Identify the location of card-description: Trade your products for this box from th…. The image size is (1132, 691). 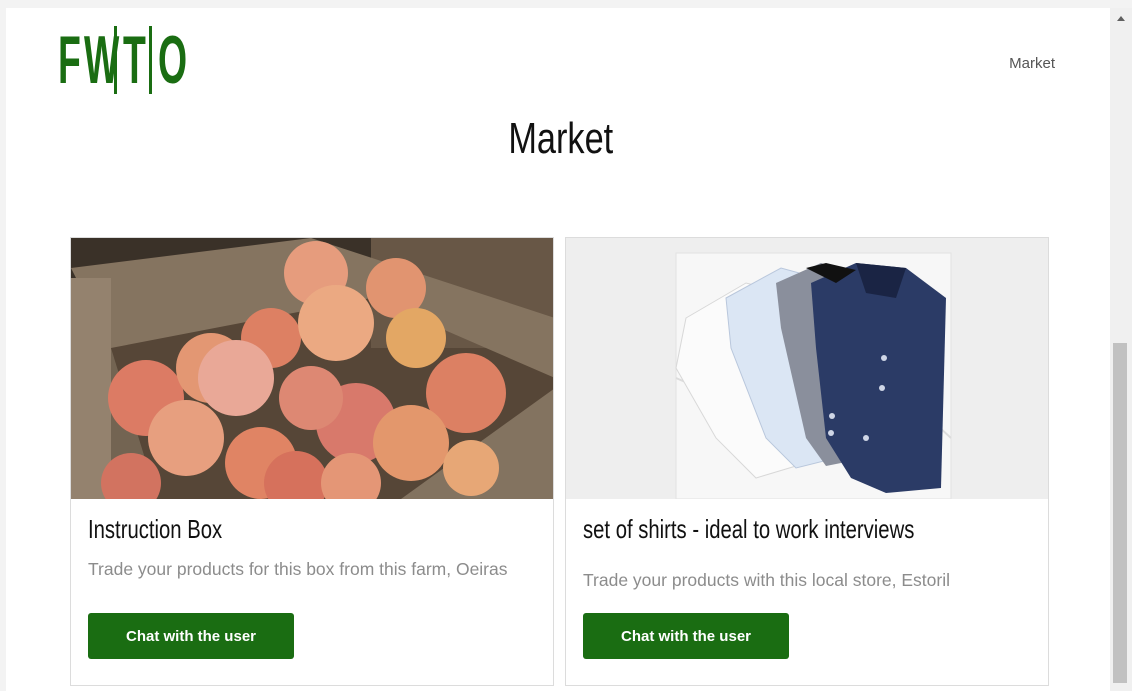
(298, 569).